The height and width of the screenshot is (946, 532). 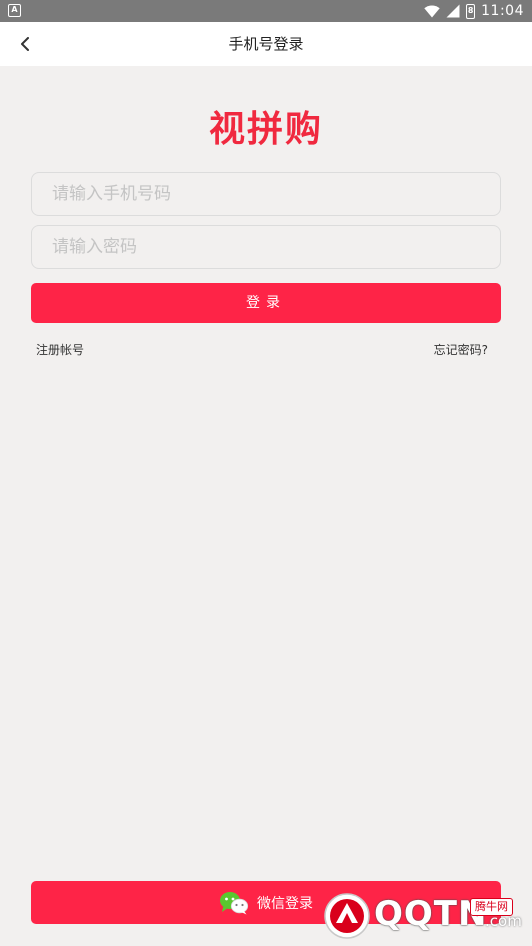 I want to click on password-input, so click(x=266, y=247).